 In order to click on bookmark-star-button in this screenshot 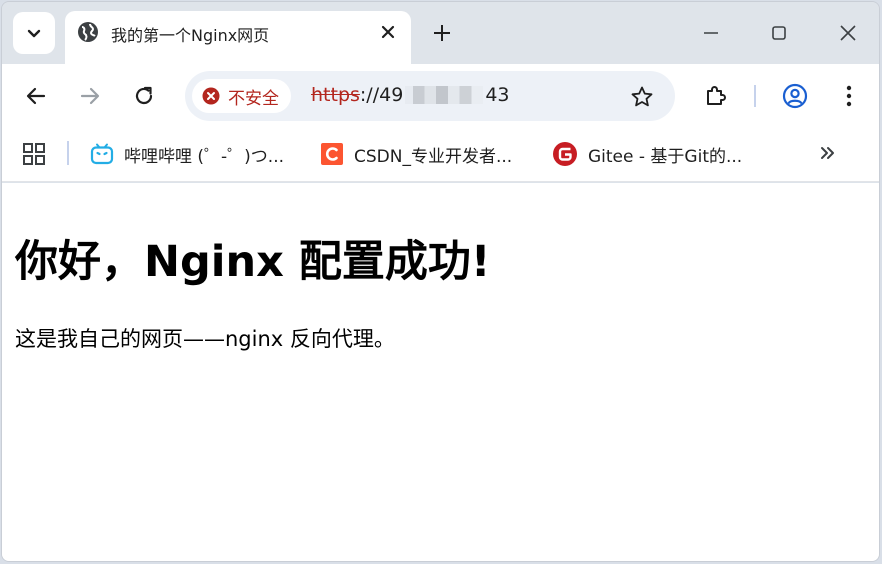, I will do `click(642, 97)`.